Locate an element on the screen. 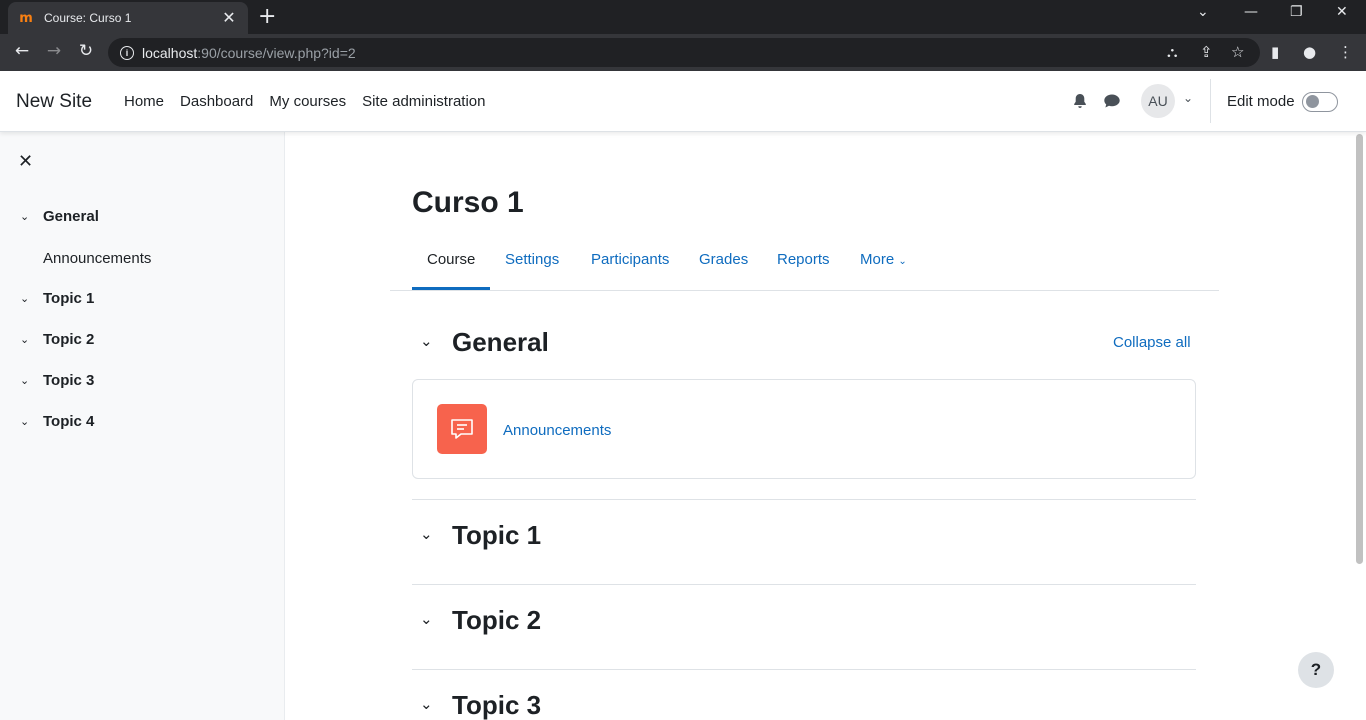  side-panel-icon: ▮ is located at coordinates (1275, 52).